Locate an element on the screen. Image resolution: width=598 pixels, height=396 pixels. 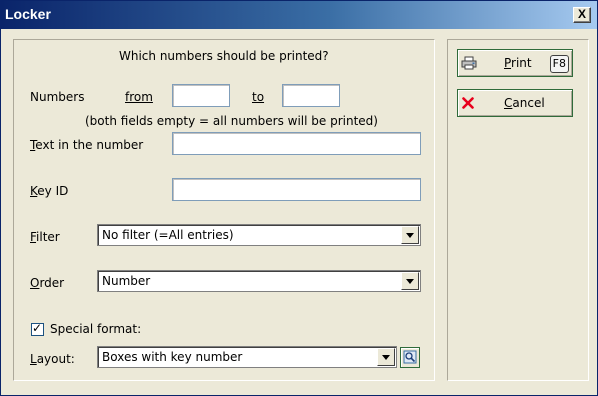
filter-value: No filter (=All entries) is located at coordinates (168, 235).